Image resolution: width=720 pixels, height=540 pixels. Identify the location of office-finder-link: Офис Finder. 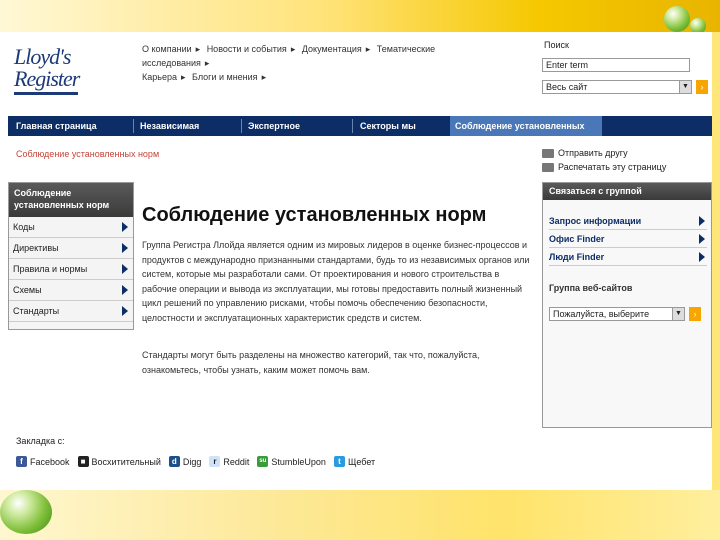
(628, 239).